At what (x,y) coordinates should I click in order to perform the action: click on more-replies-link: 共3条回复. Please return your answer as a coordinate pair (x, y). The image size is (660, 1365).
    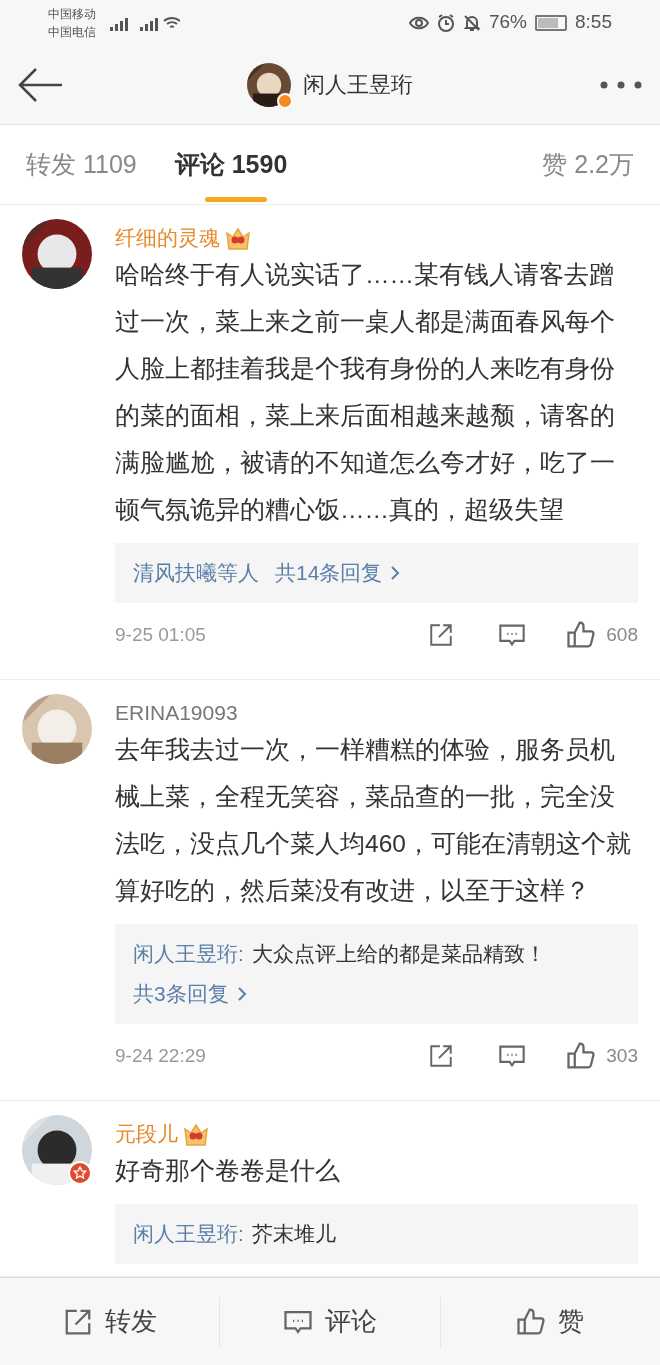
    Looking at the image, I should click on (190, 994).